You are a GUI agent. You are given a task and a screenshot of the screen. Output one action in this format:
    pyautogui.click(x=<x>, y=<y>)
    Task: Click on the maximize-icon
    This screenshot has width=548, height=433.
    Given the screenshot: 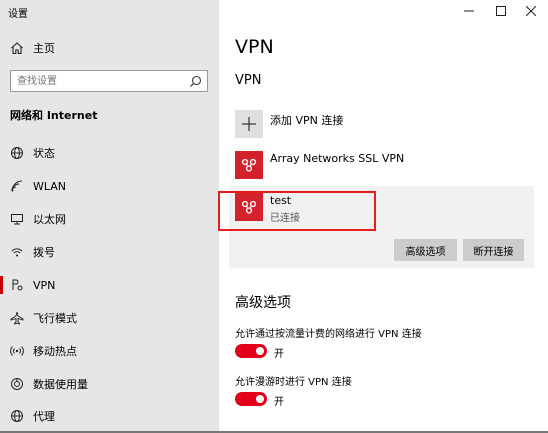 What is the action you would take?
    pyautogui.click(x=501, y=11)
    